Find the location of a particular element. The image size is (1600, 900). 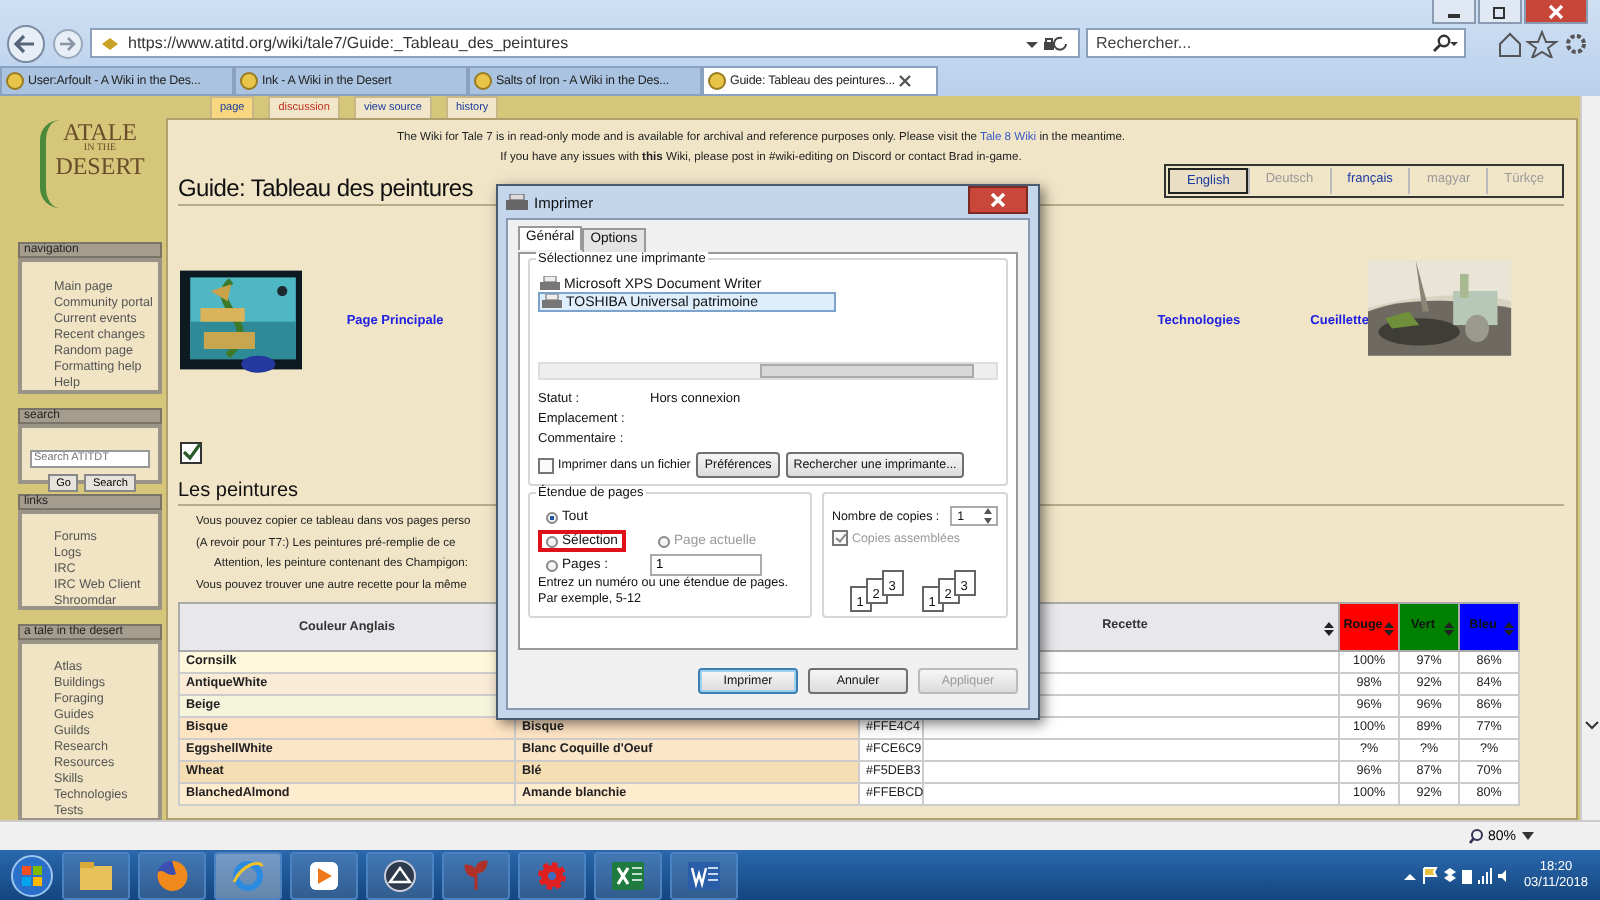

sort-icon is located at coordinates (1329, 629).